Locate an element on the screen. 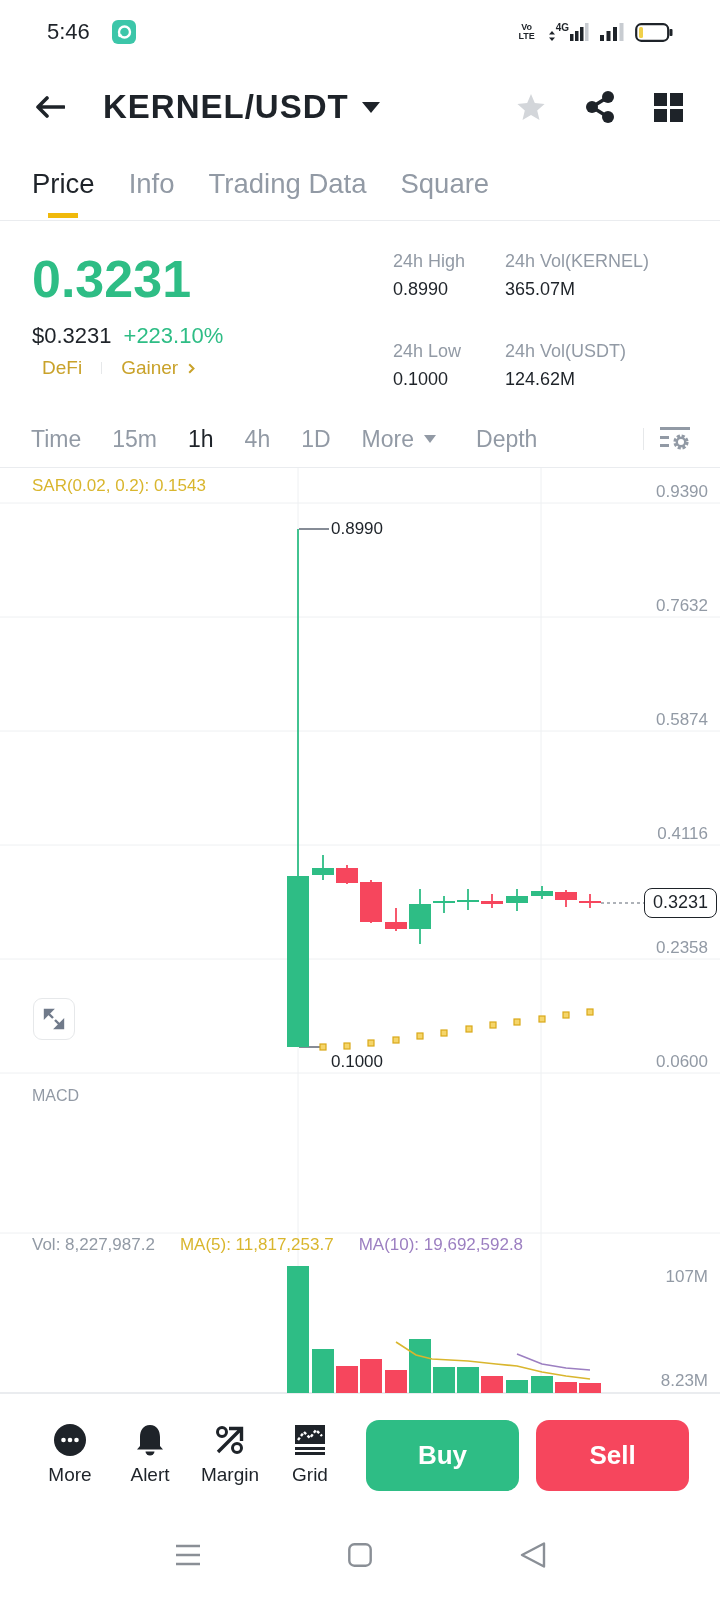 The height and width of the screenshot is (1600, 720). price-axis-label: 0.7632 is located at coordinates (682, 606).